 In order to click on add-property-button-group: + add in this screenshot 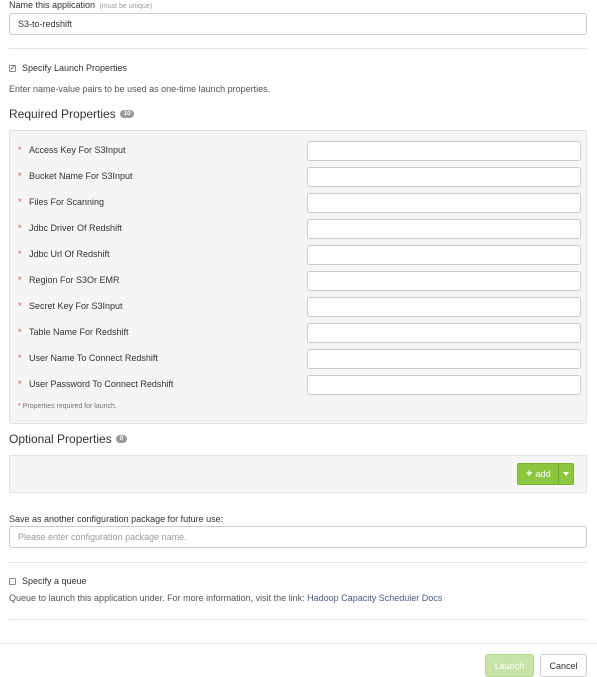, I will do `click(546, 474)`.